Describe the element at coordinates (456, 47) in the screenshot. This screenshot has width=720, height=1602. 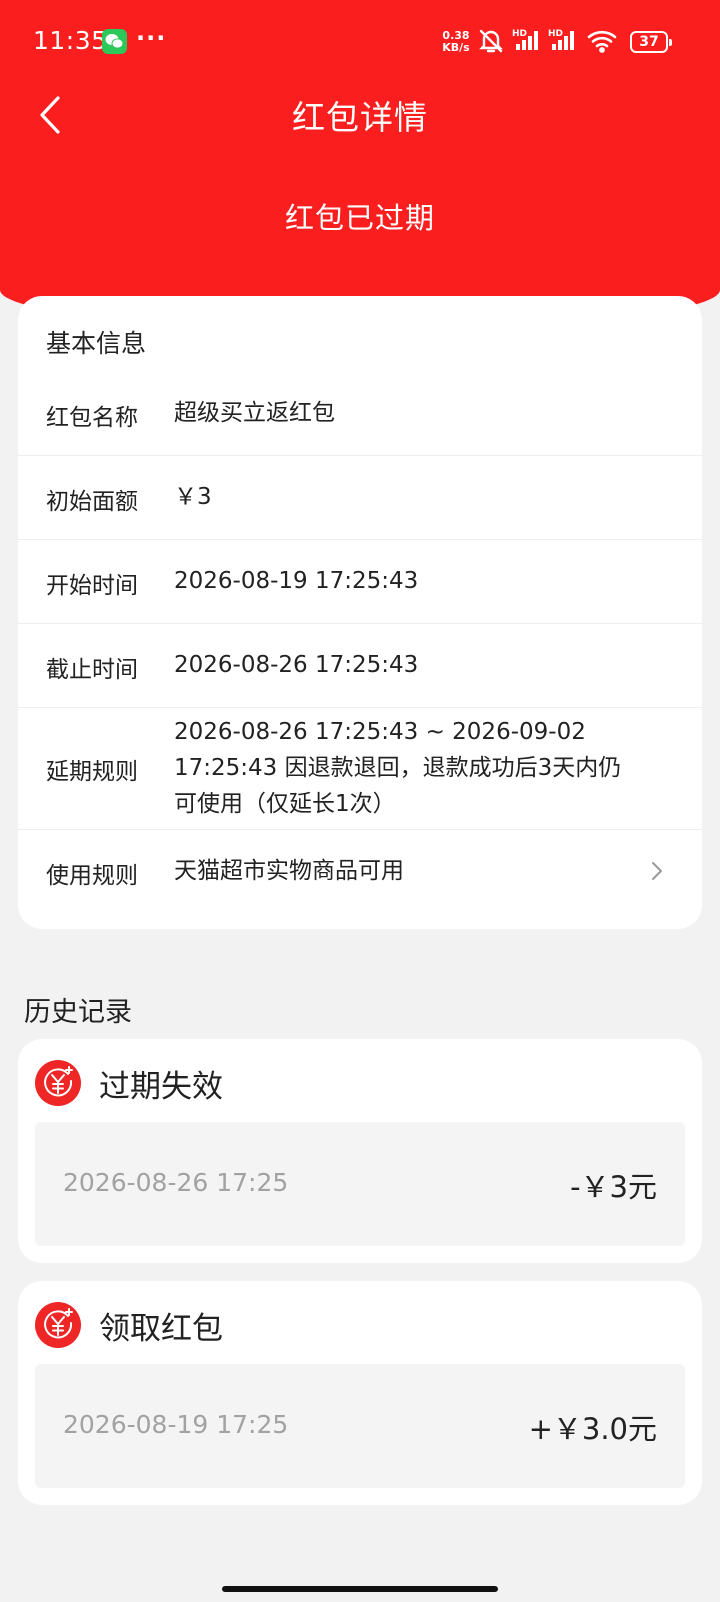
I see `network-speed-unit: KB/s` at that location.